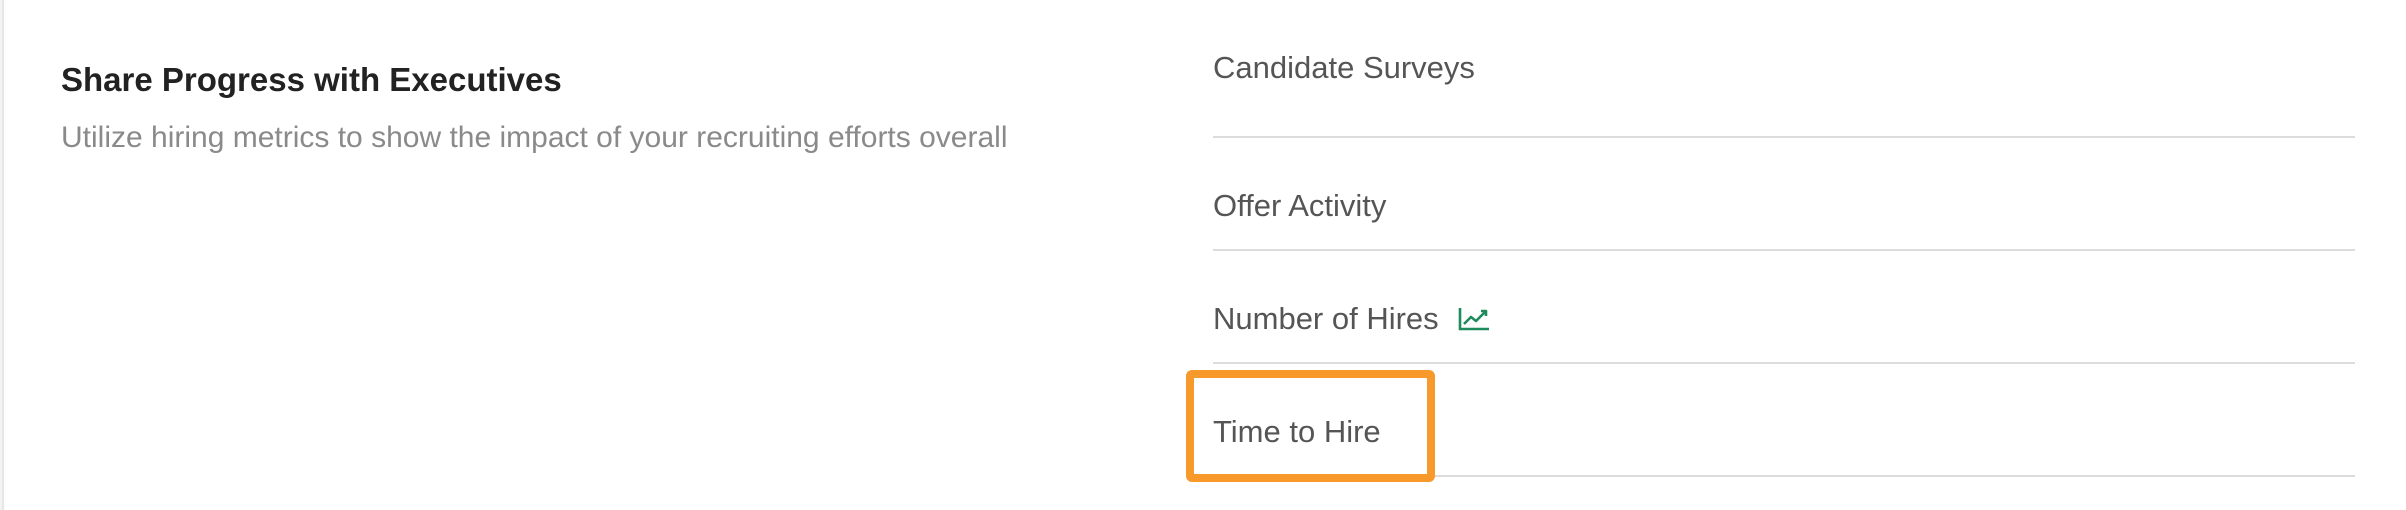 This screenshot has height=510, width=2406. Describe the element at coordinates (1784, 69) in the screenshot. I see `report-item-candidate-surveys: Candidate Surveys` at that location.